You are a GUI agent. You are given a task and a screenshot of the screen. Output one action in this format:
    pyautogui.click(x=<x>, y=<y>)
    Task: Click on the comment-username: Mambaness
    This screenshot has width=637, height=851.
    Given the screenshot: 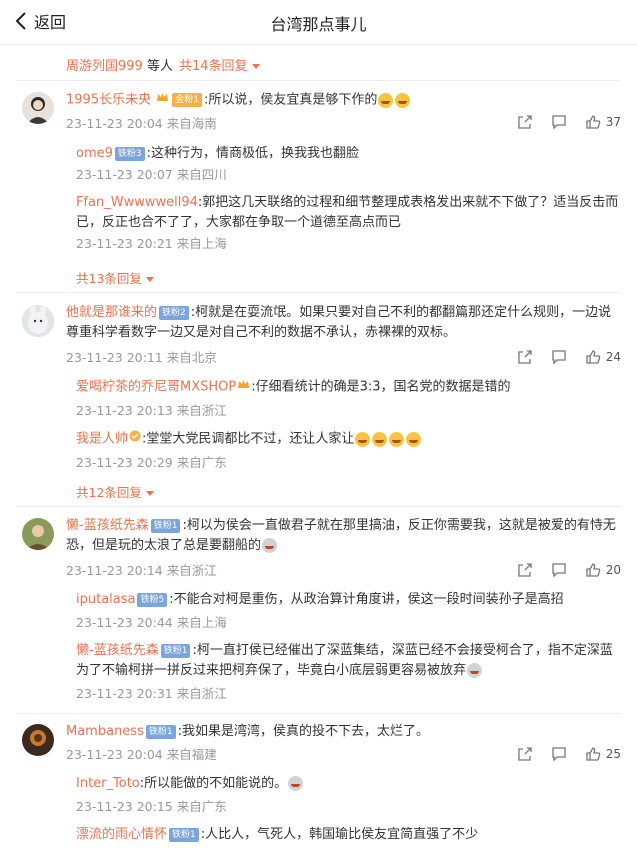 What is the action you would take?
    pyautogui.click(x=105, y=731)
    